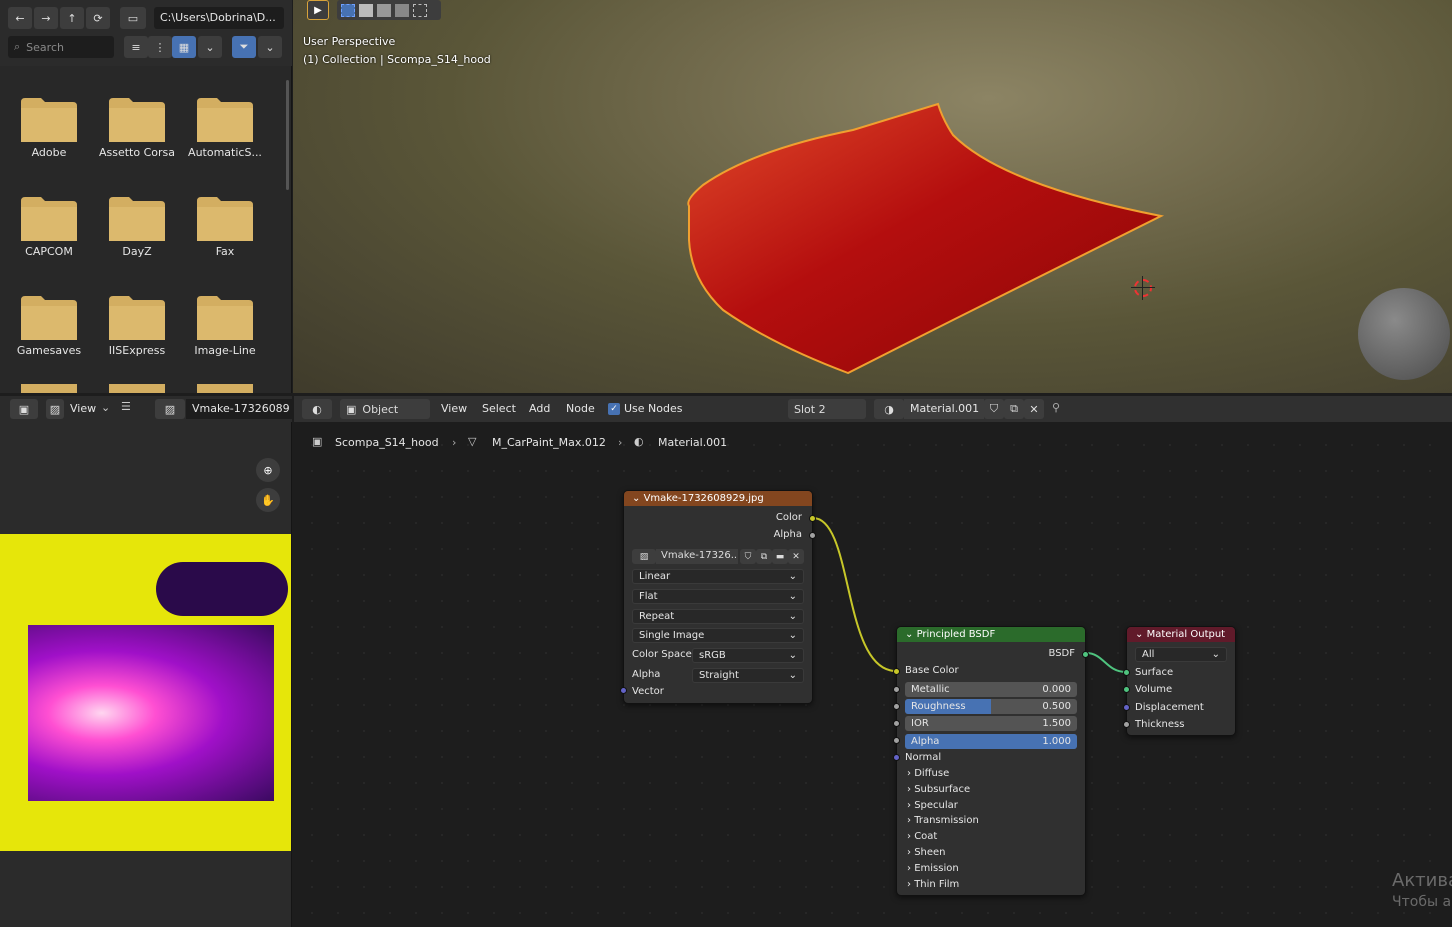 This screenshot has height=927, width=1452. I want to click on folder-item: CAPCOM, so click(49, 232).